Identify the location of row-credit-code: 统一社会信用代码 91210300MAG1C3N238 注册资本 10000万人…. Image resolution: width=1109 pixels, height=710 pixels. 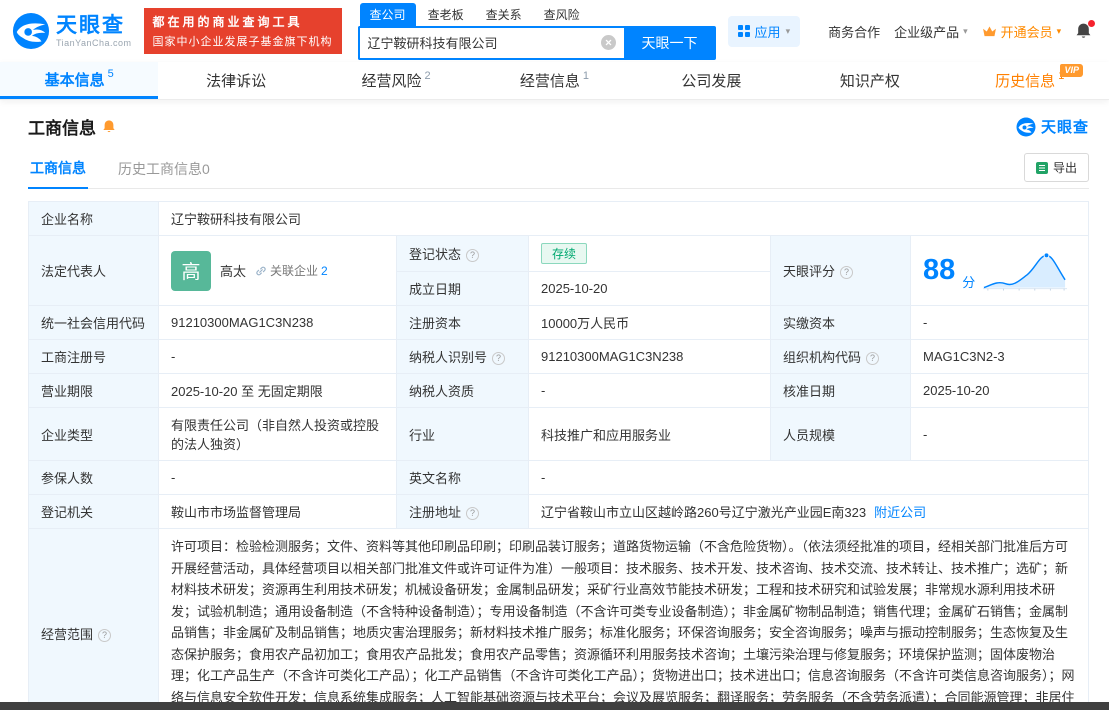
(558, 322).